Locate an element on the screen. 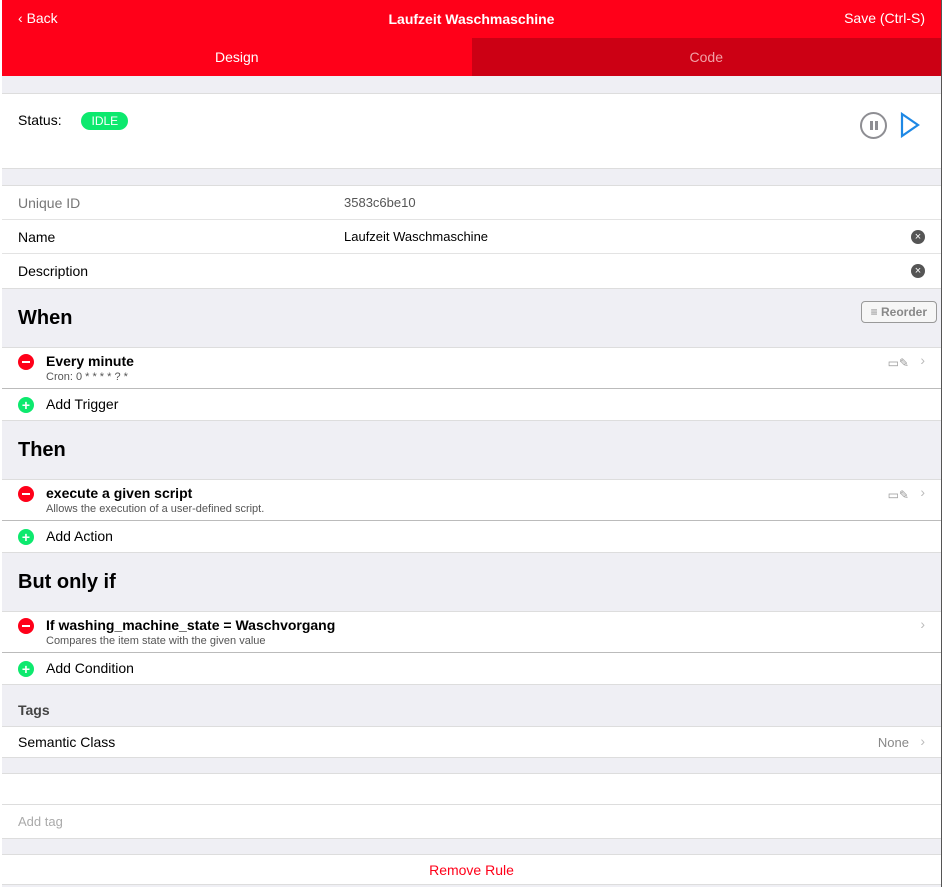 The width and height of the screenshot is (946, 887). field-label: Description is located at coordinates (53, 271).